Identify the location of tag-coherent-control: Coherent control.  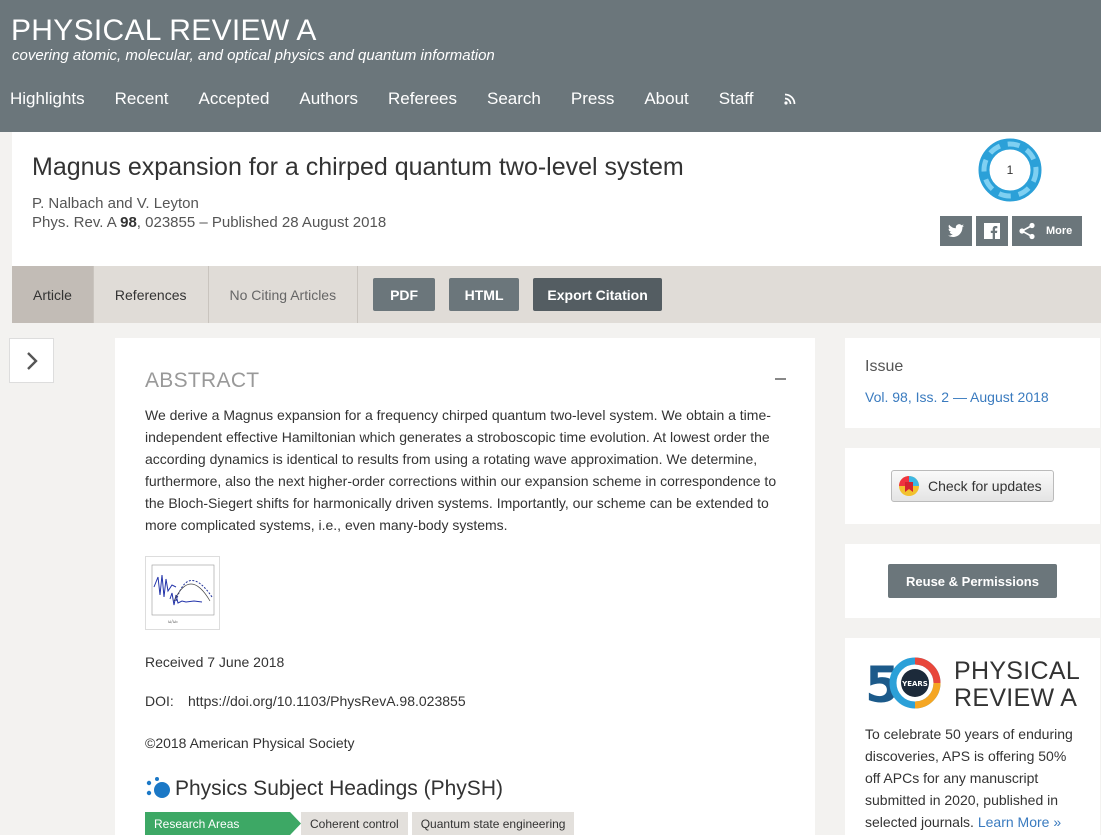
(354, 823).